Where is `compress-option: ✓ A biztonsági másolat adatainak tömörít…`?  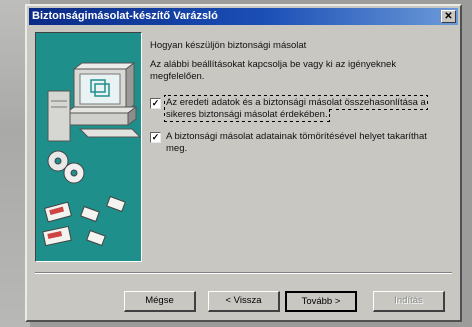
compress-option: ✓ A biztonsági másolat adatainak tömörít… is located at coordinates (300, 143).